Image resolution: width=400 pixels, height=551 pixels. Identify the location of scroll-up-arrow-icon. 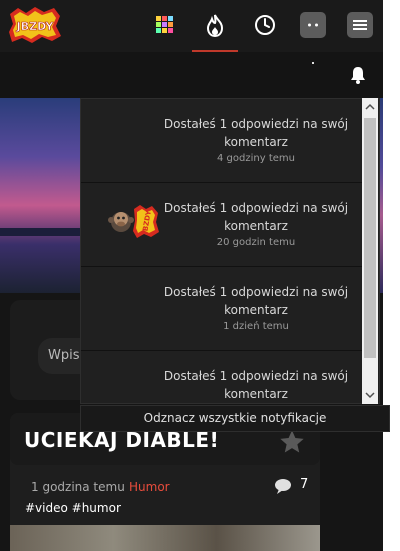
(370, 107).